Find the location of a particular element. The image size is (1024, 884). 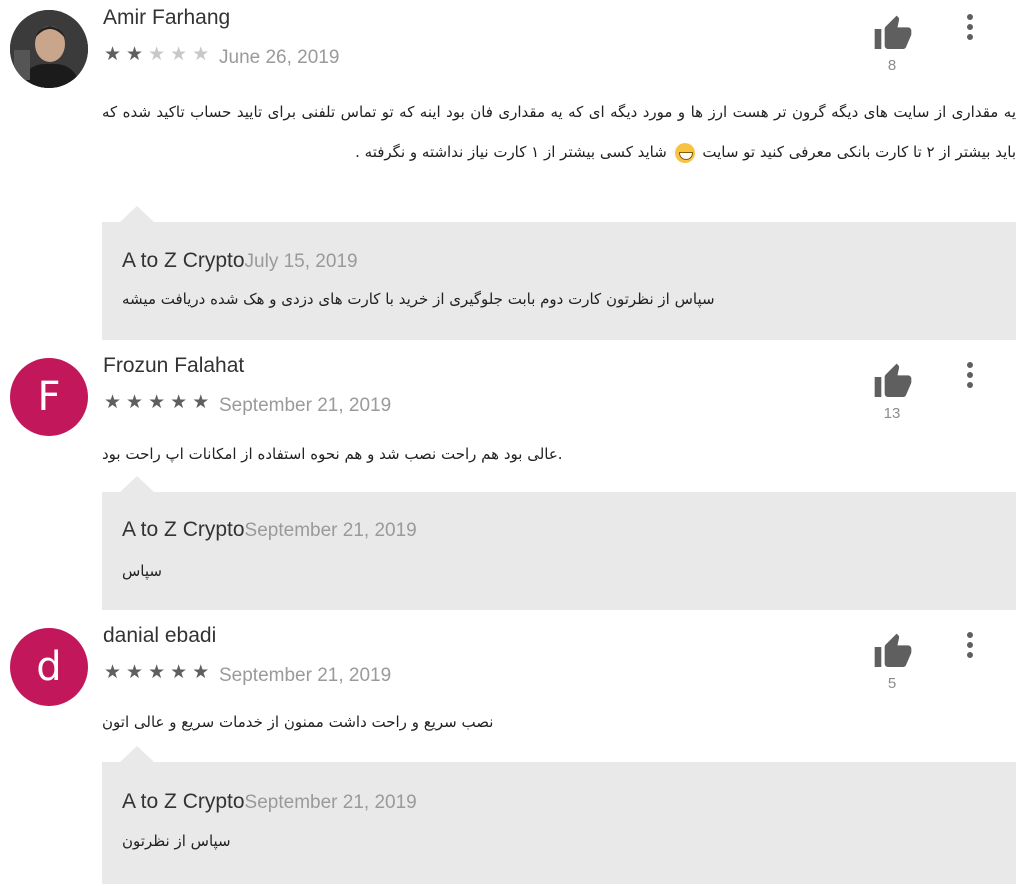

reply-text: سپاس is located at coordinates (142, 571).